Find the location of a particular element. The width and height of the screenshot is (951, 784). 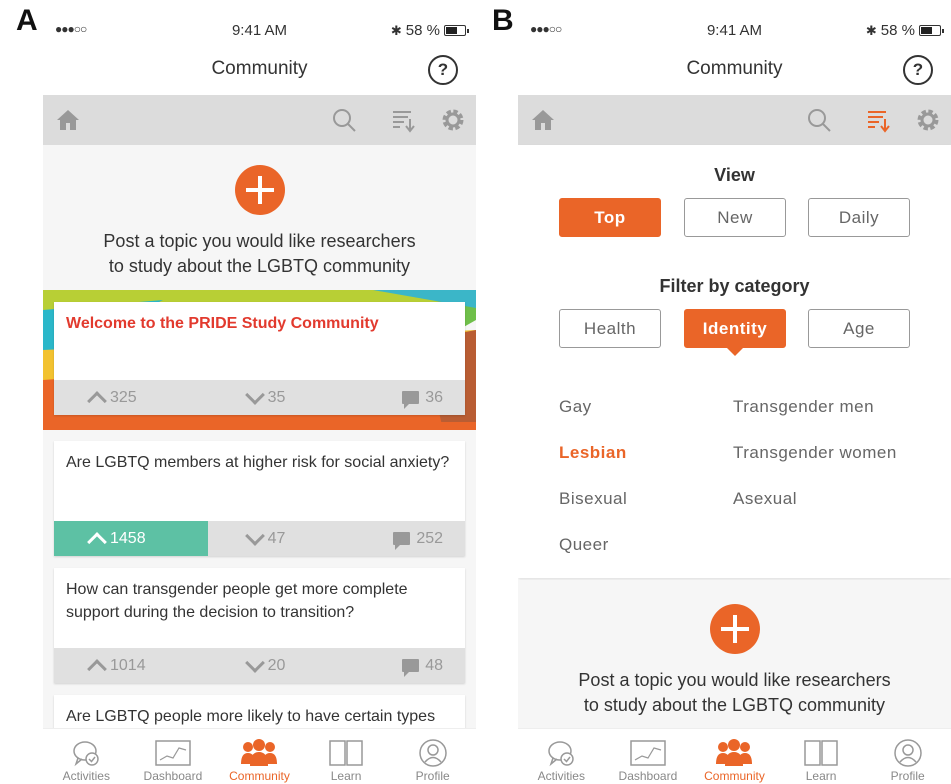

category-bisexual: Bisexual is located at coordinates (593, 499).